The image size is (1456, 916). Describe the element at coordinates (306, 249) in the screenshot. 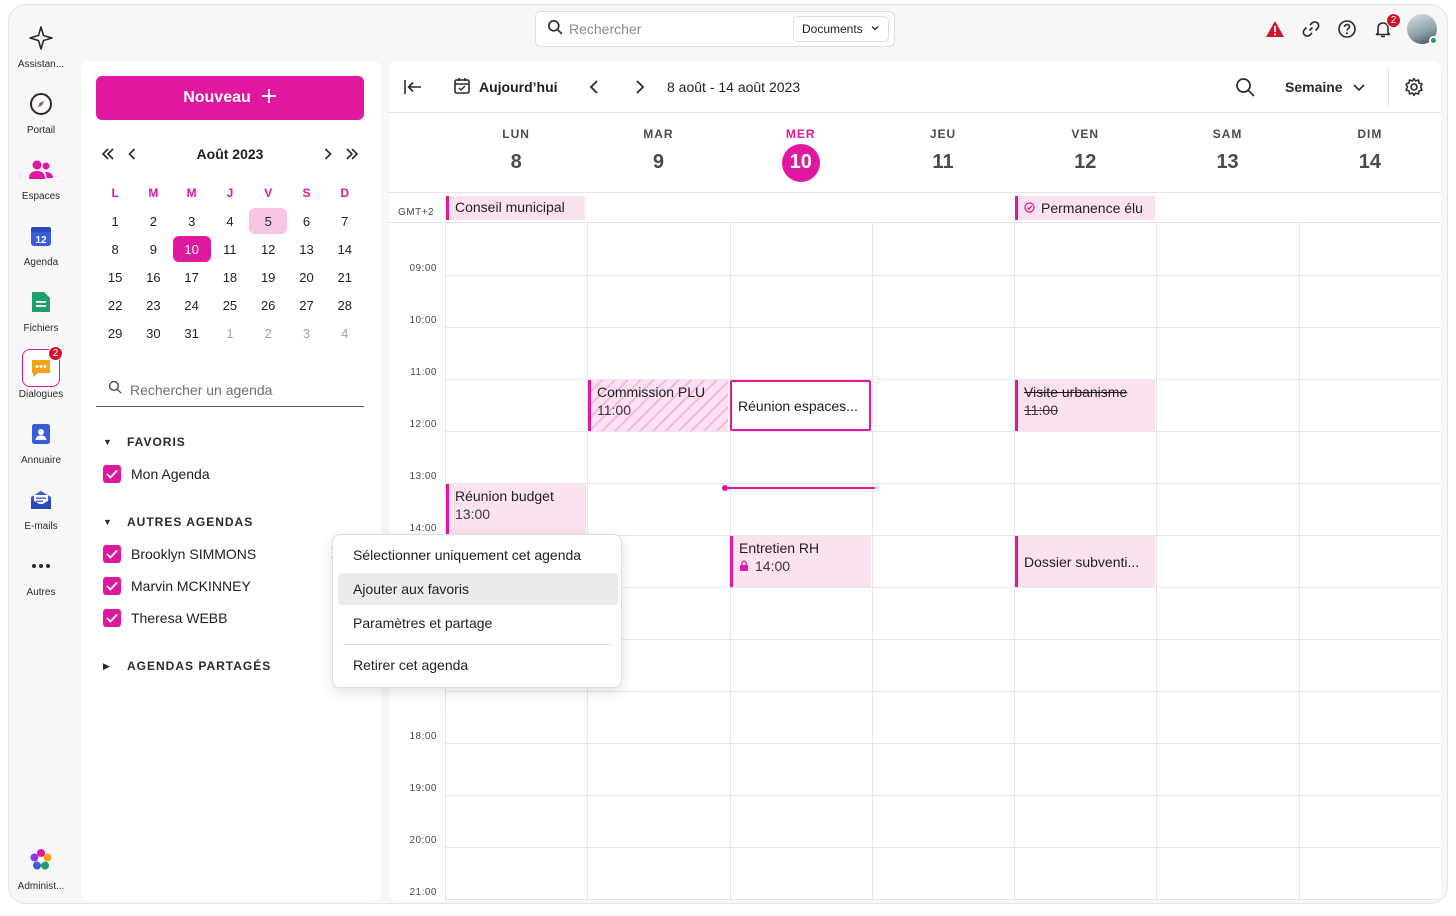

I see `mini-day: 13` at that location.